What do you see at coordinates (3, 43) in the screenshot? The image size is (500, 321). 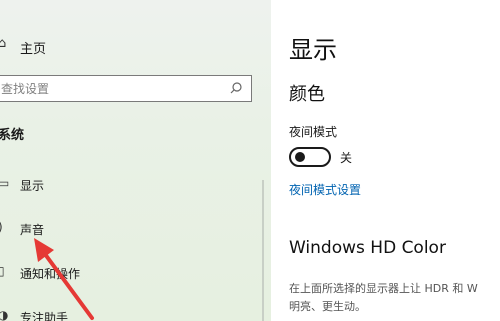 I see `home-icon: ⌂` at bounding box center [3, 43].